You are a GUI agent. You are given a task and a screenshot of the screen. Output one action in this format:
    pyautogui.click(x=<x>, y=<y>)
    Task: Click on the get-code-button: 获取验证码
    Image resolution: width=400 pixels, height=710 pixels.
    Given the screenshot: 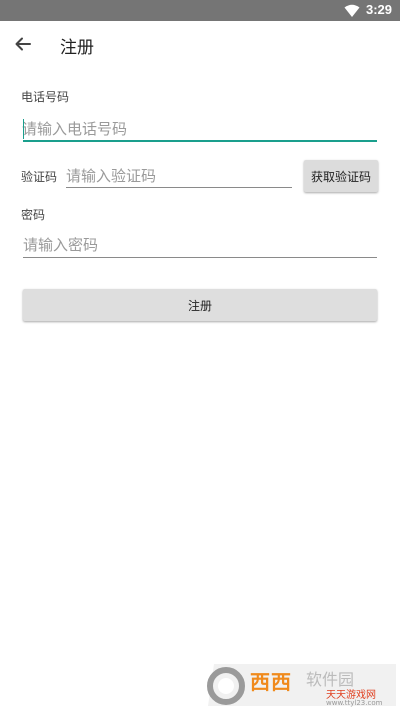 What is the action you would take?
    pyautogui.click(x=341, y=176)
    